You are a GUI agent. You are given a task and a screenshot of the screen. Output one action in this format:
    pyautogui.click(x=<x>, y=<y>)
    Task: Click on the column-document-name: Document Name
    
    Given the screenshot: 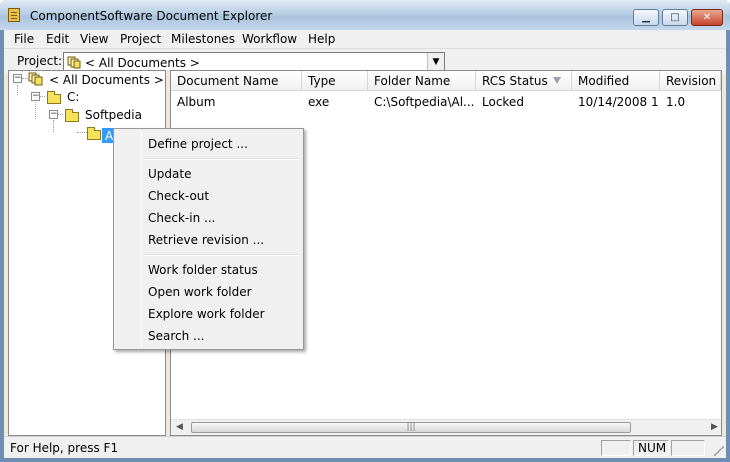 What is the action you would take?
    pyautogui.click(x=236, y=81)
    